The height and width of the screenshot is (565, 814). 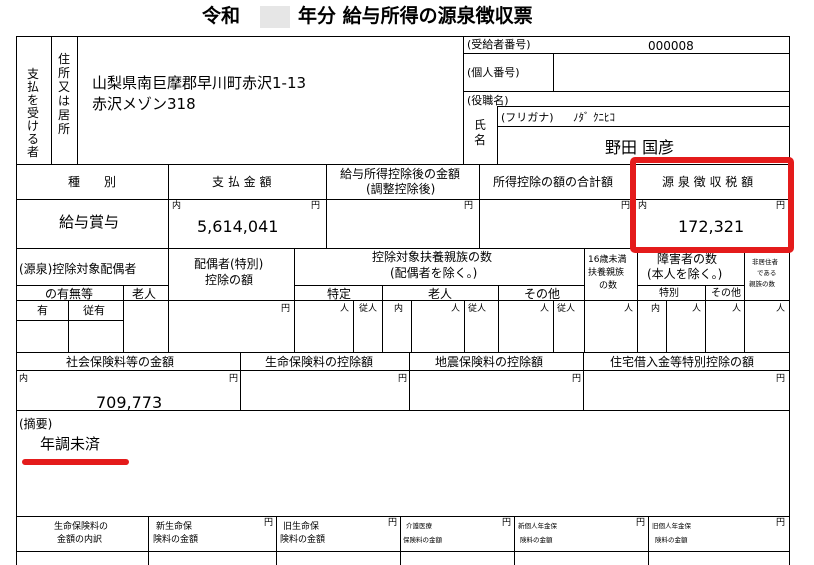 I want to click on remarks-text: 年調未済, so click(x=70, y=444).